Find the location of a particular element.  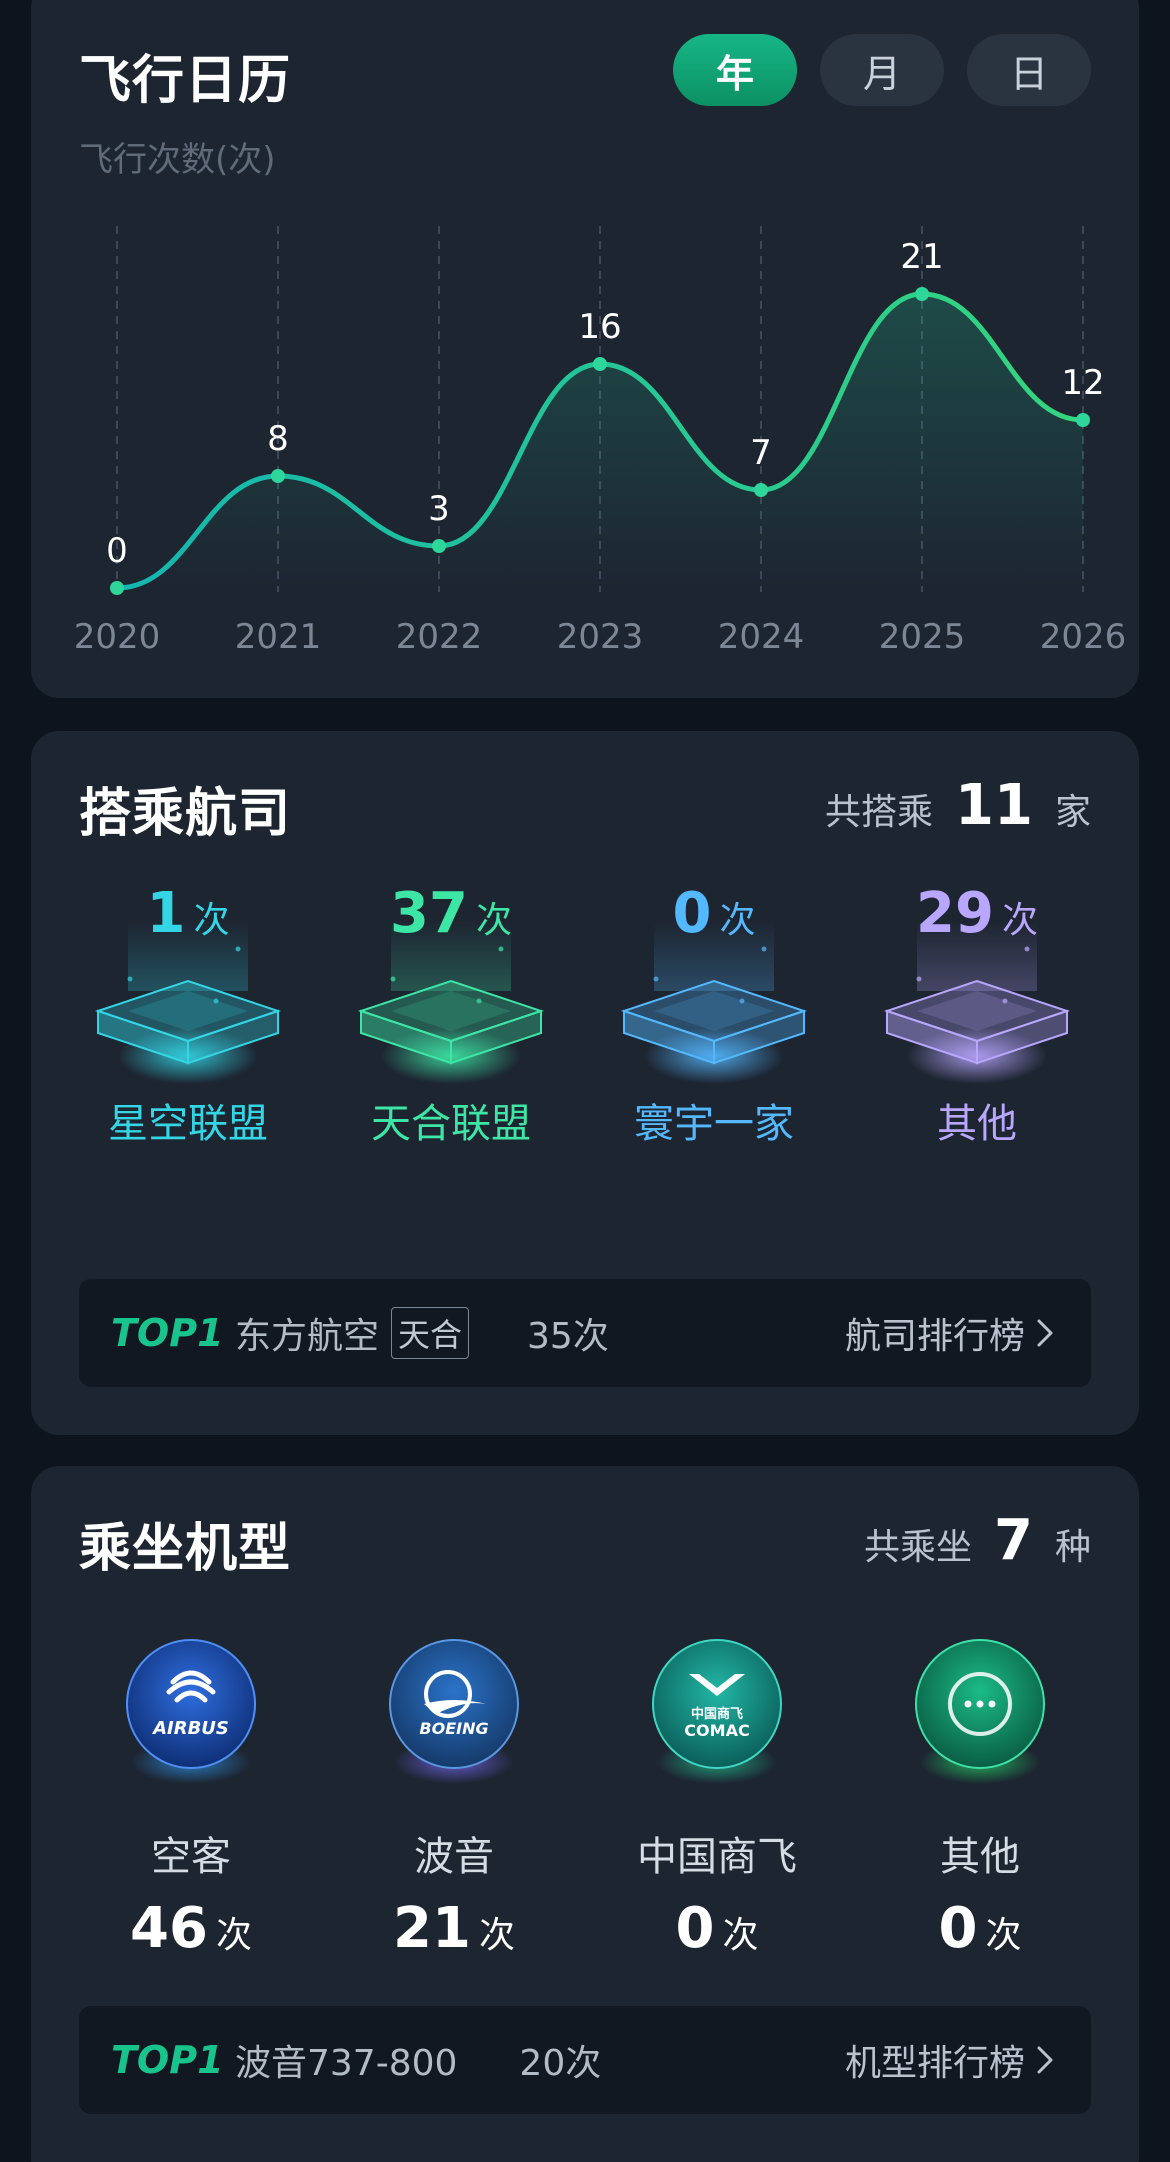

data-label: 16 is located at coordinates (599, 327).